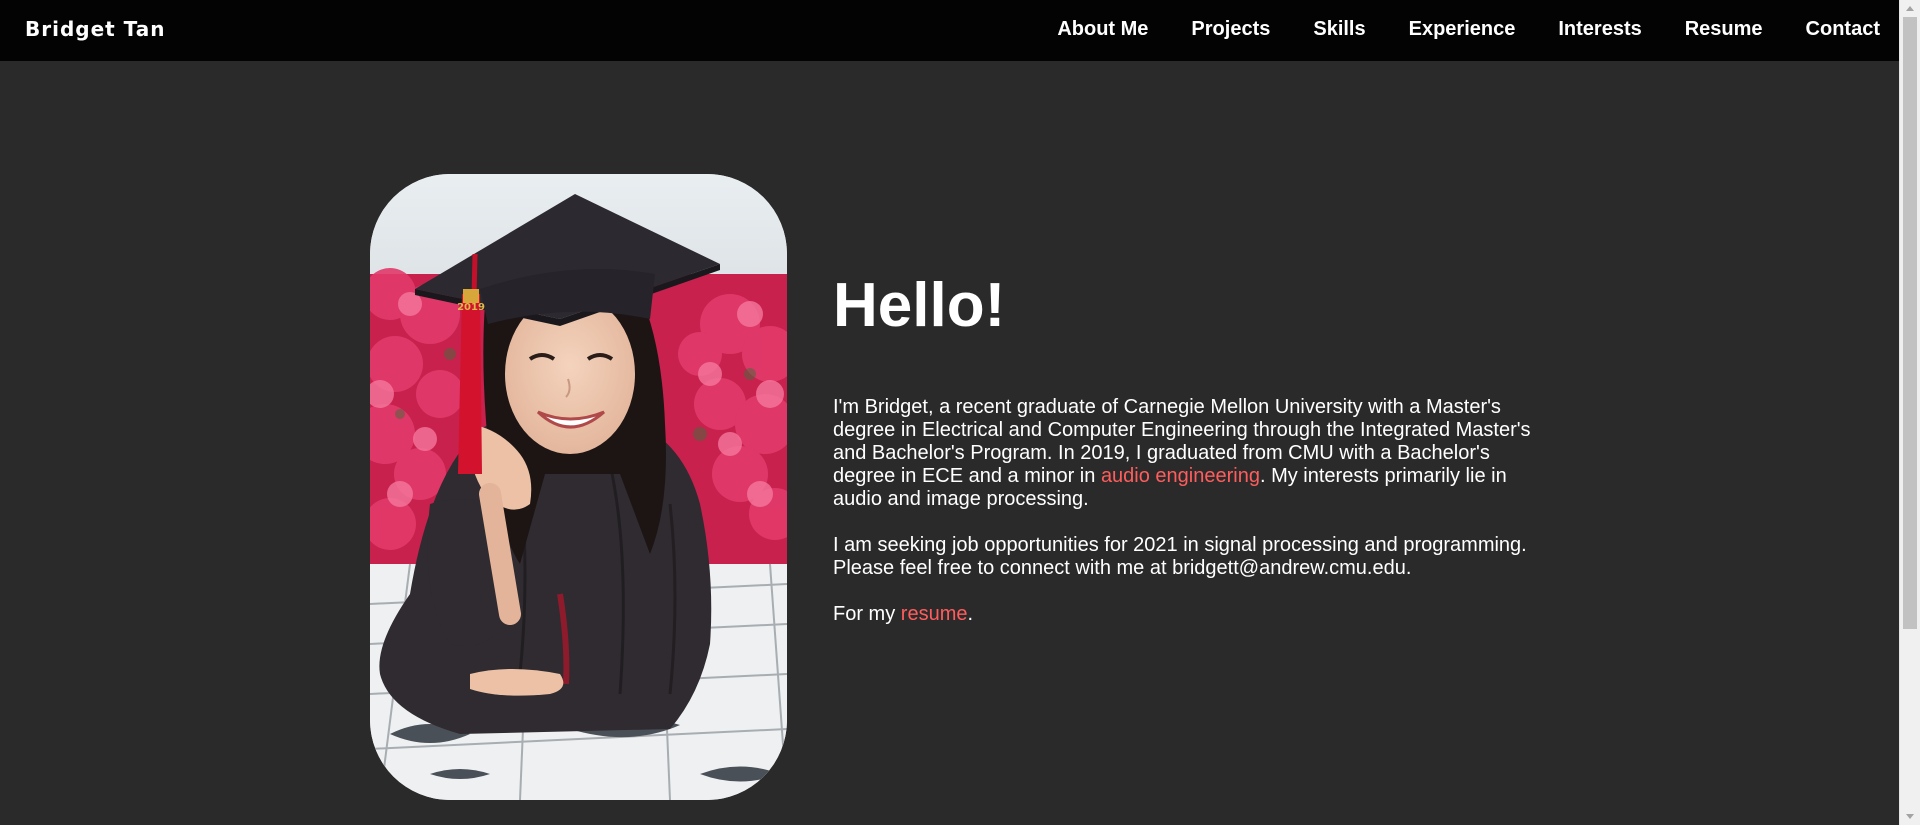 This screenshot has height=825, width=1920. What do you see at coordinates (1180, 476) in the screenshot?
I see `audio-engineering-link: audio engineering` at bounding box center [1180, 476].